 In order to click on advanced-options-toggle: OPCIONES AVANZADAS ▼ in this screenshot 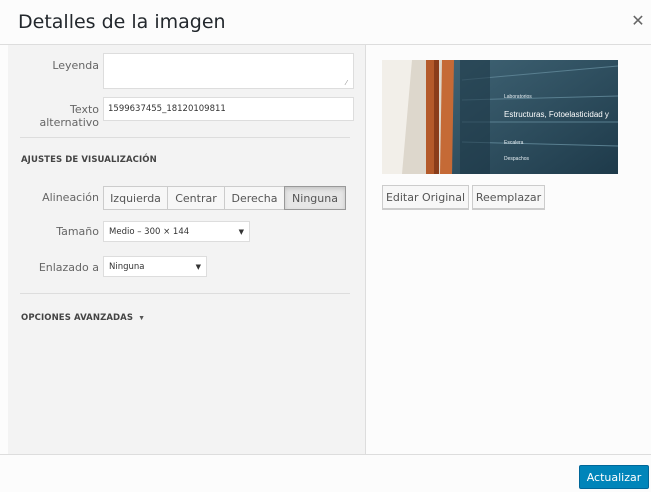, I will do `click(83, 318)`.